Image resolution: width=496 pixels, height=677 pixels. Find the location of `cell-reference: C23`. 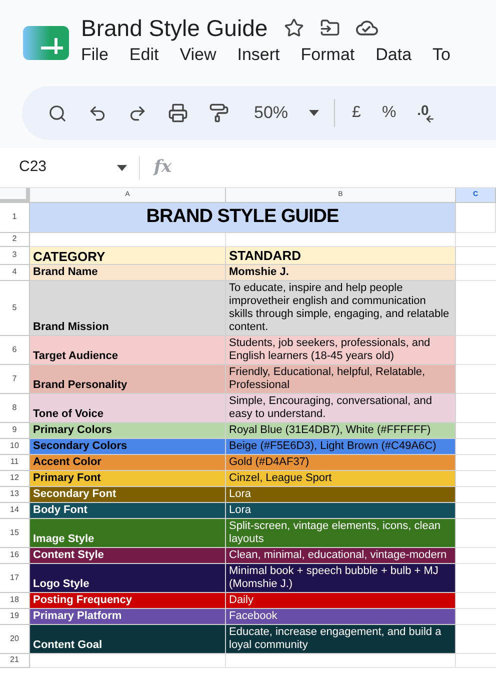

cell-reference: C23 is located at coordinates (58, 167).